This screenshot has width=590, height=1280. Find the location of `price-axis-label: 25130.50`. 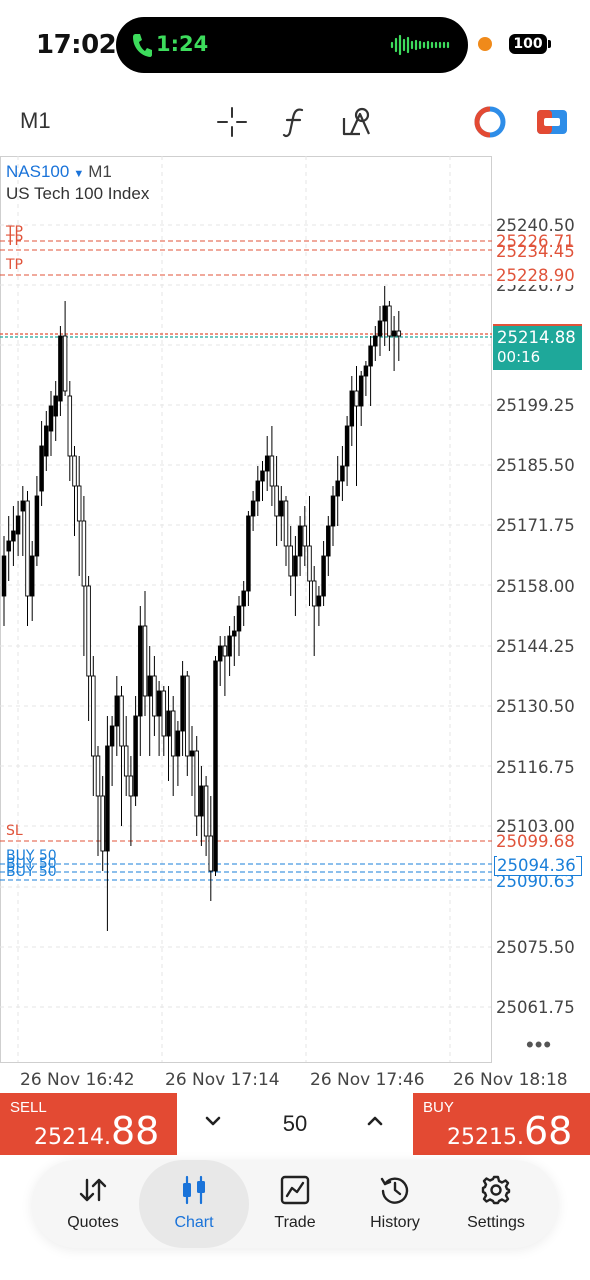

price-axis-label: 25130.50 is located at coordinates (535, 706).